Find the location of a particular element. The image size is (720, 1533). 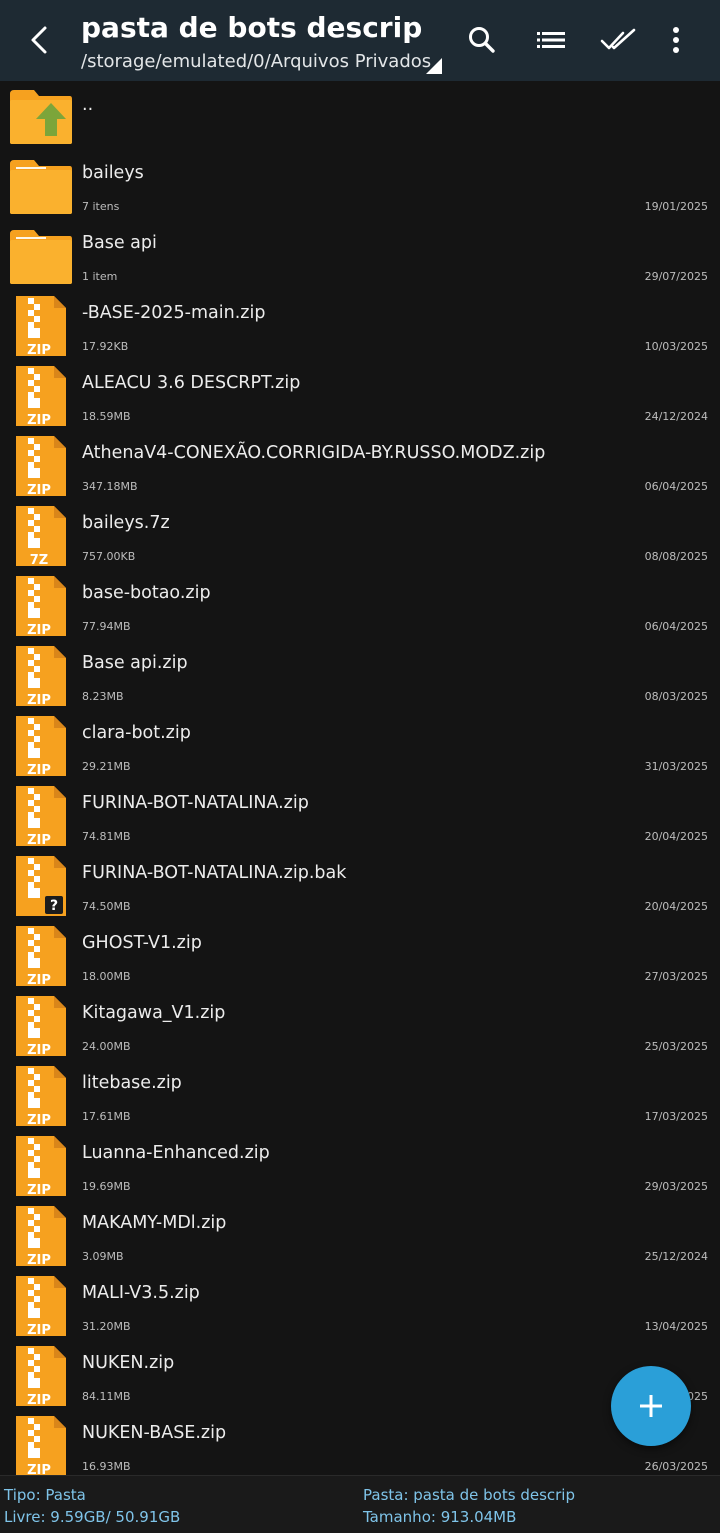

item-size: 8.23MB is located at coordinates (103, 696).